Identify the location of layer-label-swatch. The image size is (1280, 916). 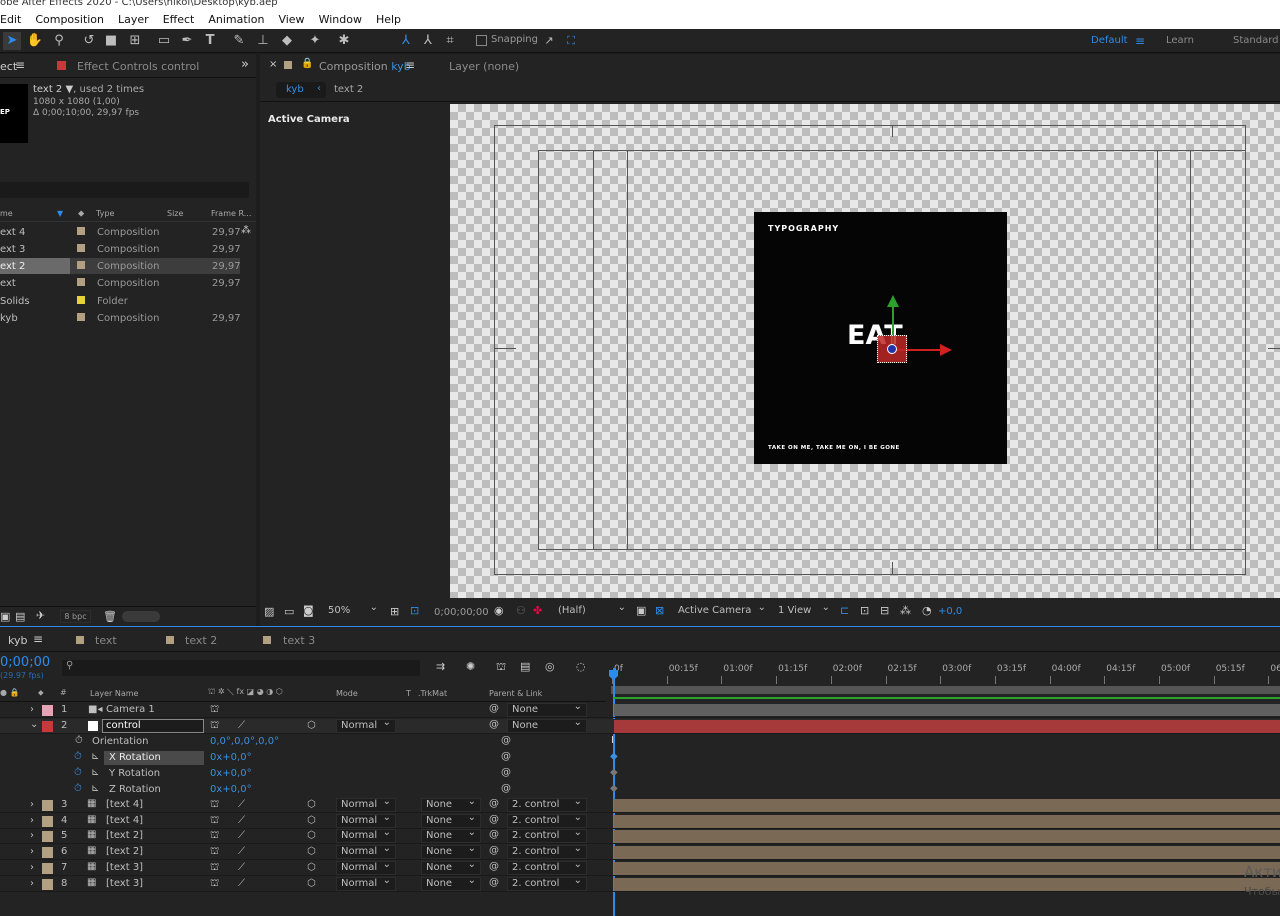
(47, 884).